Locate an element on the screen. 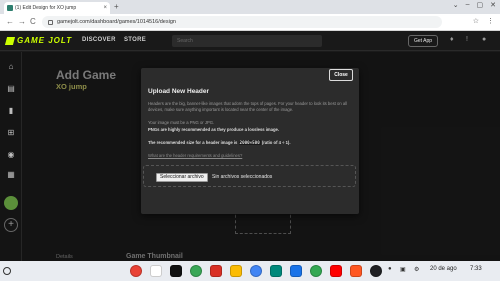 This screenshot has width=500, height=281. get-app-button: Get App is located at coordinates (423, 41).